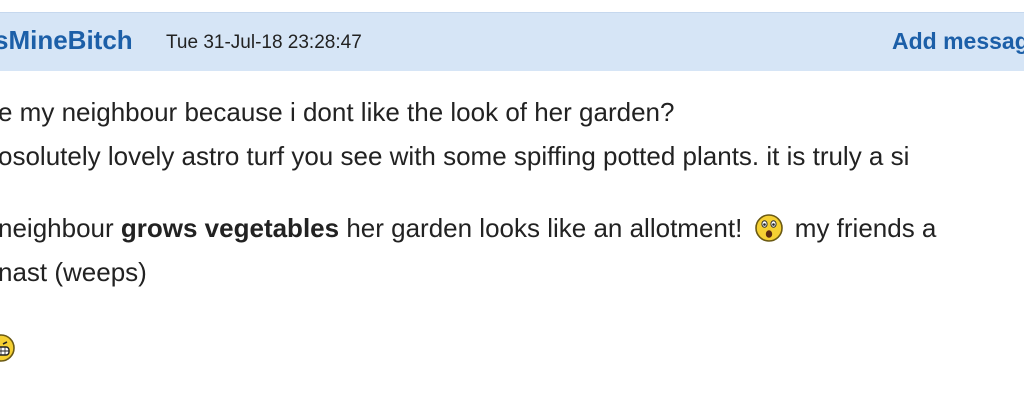 The width and height of the screenshot is (1024, 400). Describe the element at coordinates (958, 41) in the screenshot. I see `add-message-link: Add messag` at that location.